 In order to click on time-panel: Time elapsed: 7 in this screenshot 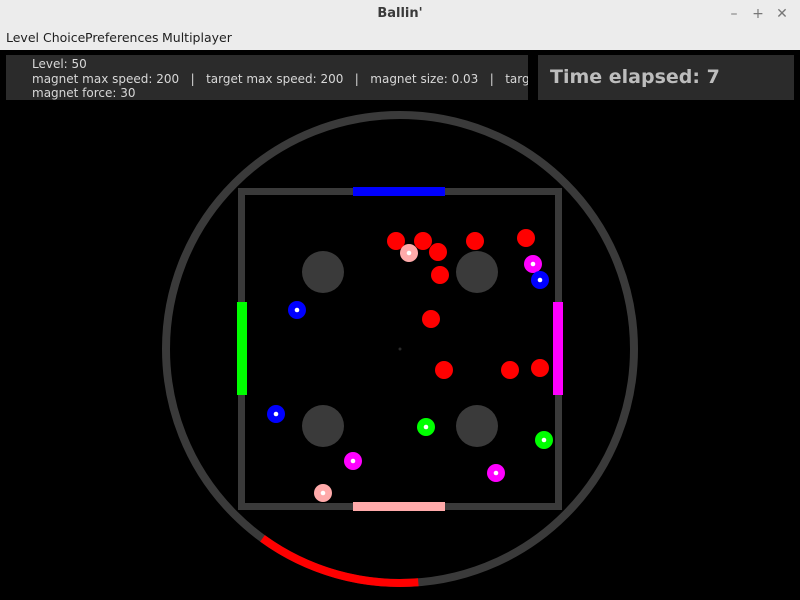, I will do `click(666, 77)`.